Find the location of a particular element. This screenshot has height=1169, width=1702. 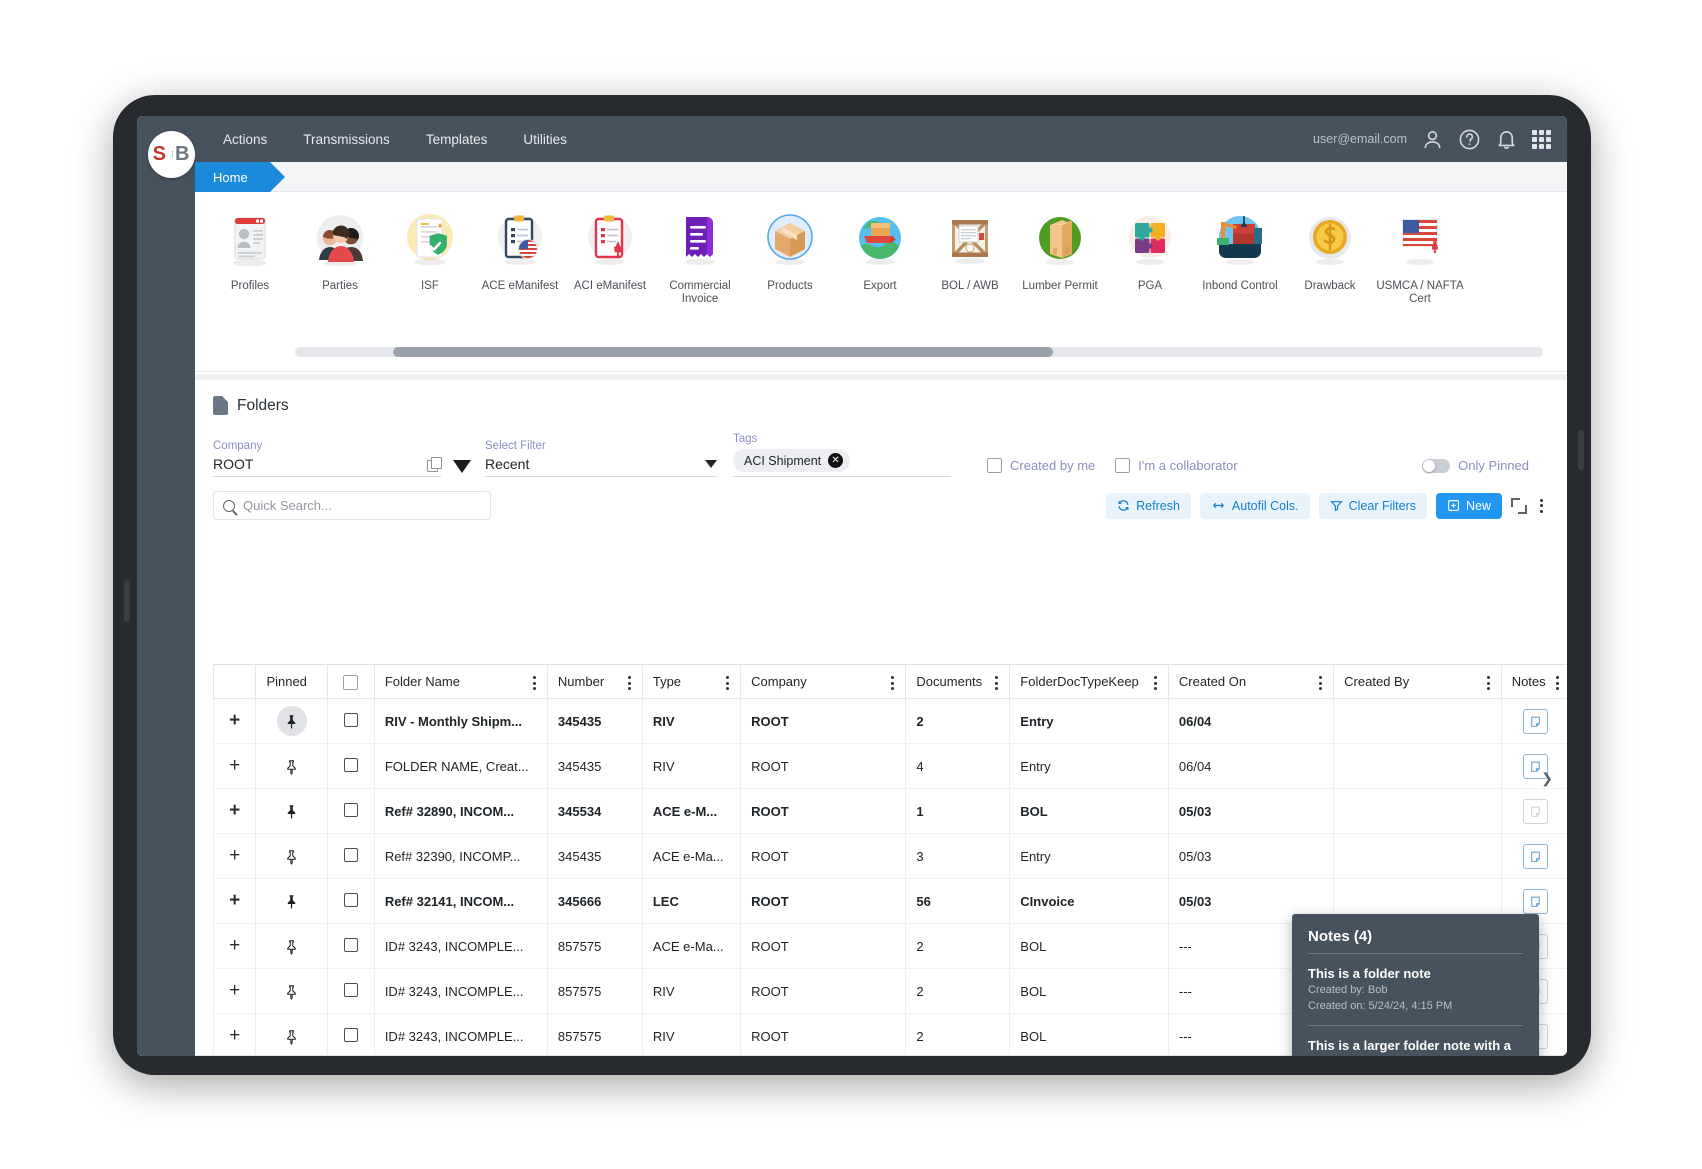

refresh-button: Refresh is located at coordinates (1148, 505).